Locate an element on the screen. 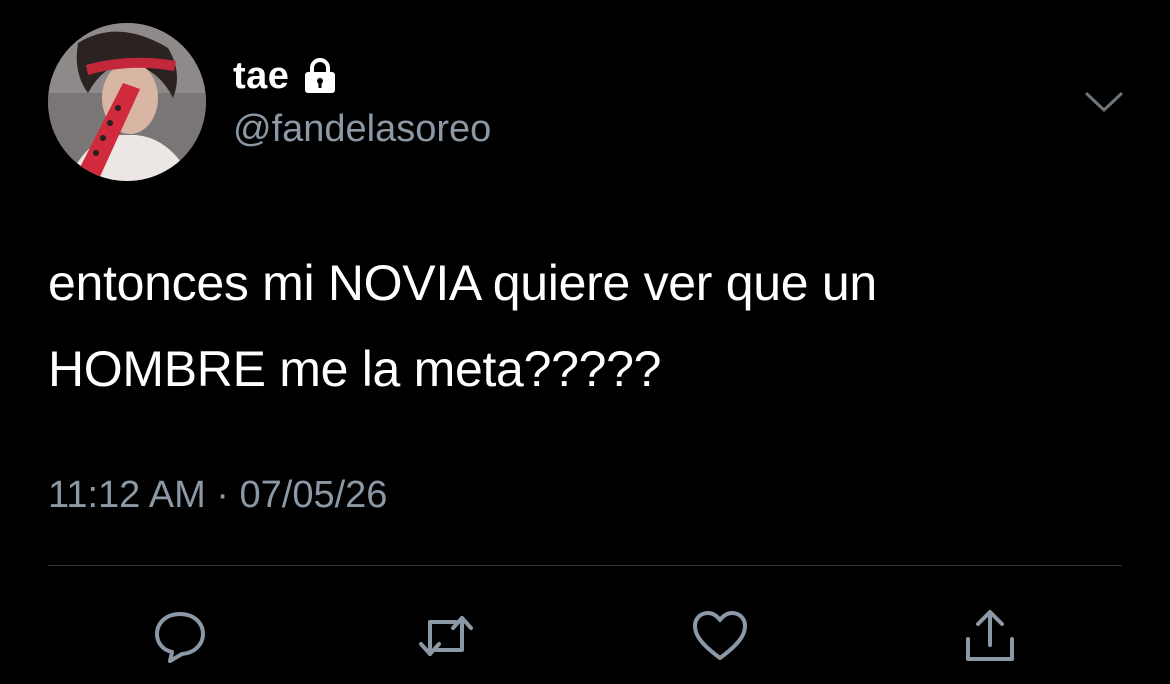  share-upload-icon is located at coordinates (990, 635).